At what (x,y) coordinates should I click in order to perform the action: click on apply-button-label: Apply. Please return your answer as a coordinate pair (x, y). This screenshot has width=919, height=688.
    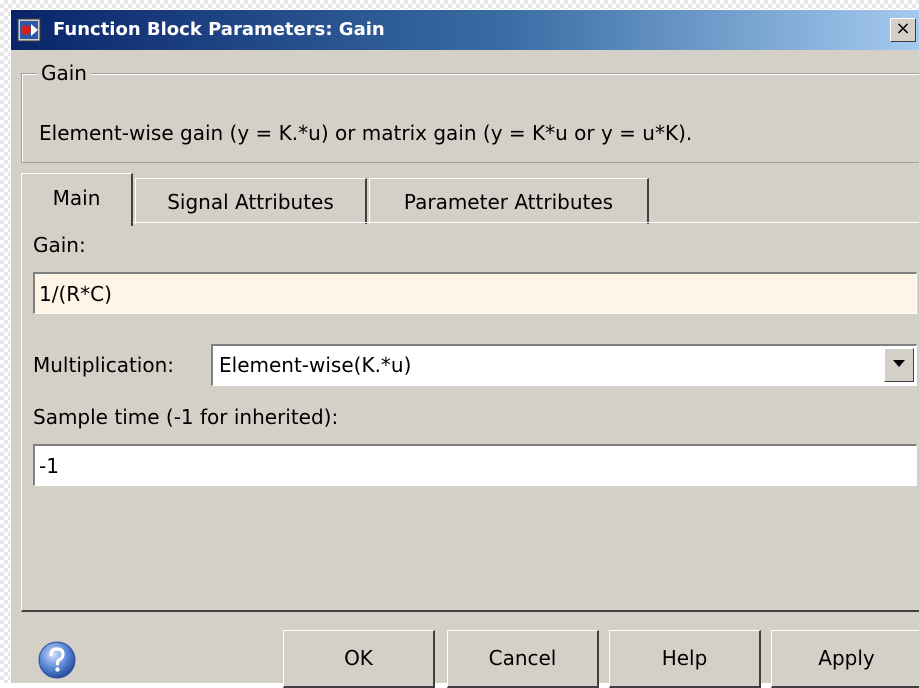
    Looking at the image, I should click on (846, 658).